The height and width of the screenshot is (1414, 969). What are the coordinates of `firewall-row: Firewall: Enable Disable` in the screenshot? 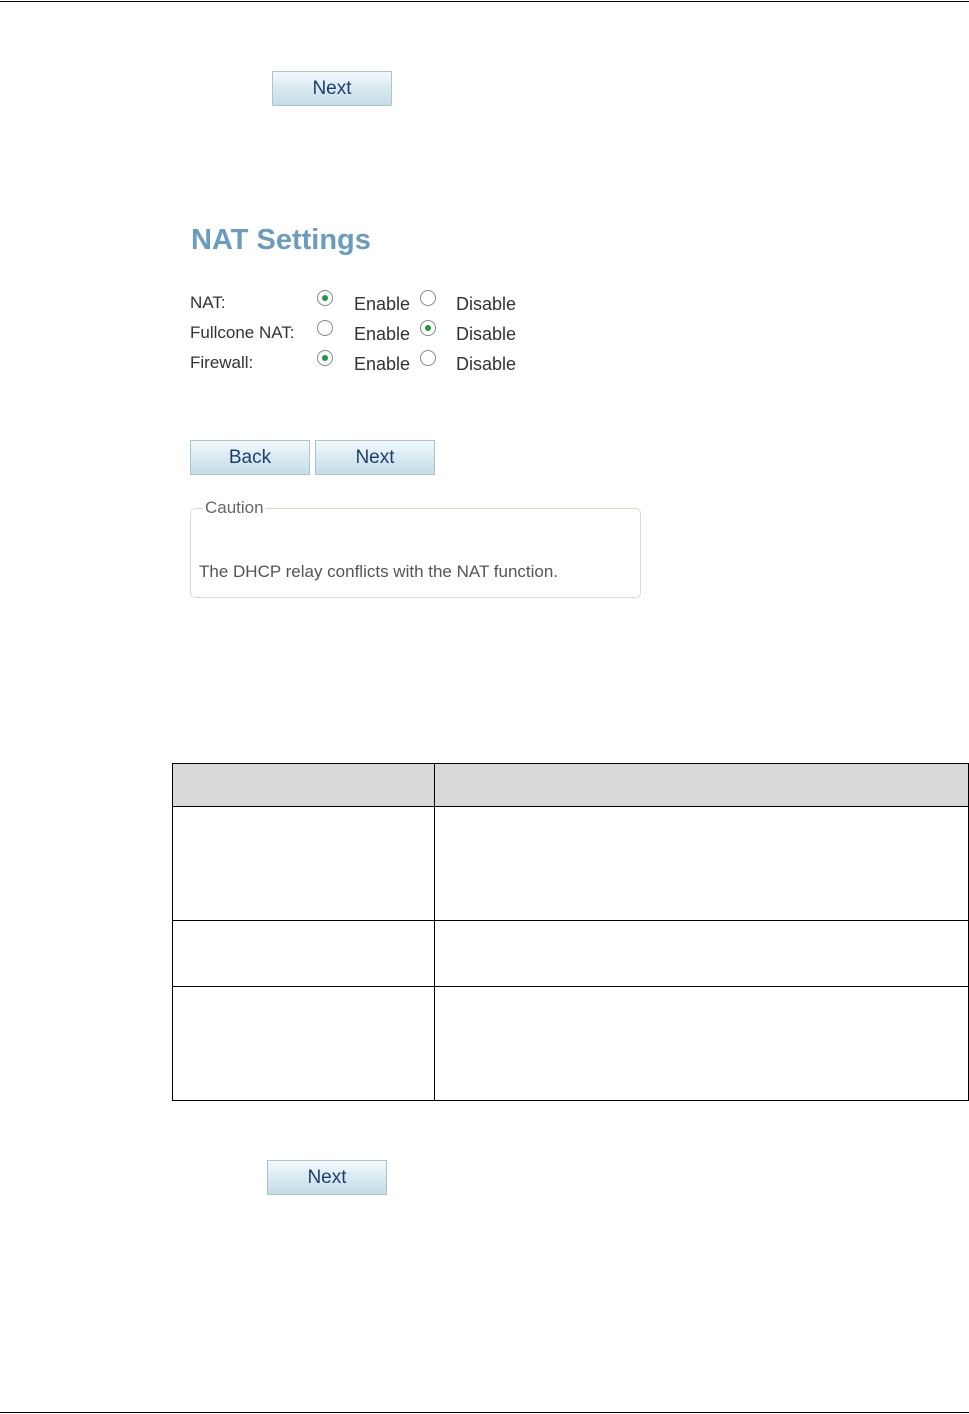 It's located at (370, 369).